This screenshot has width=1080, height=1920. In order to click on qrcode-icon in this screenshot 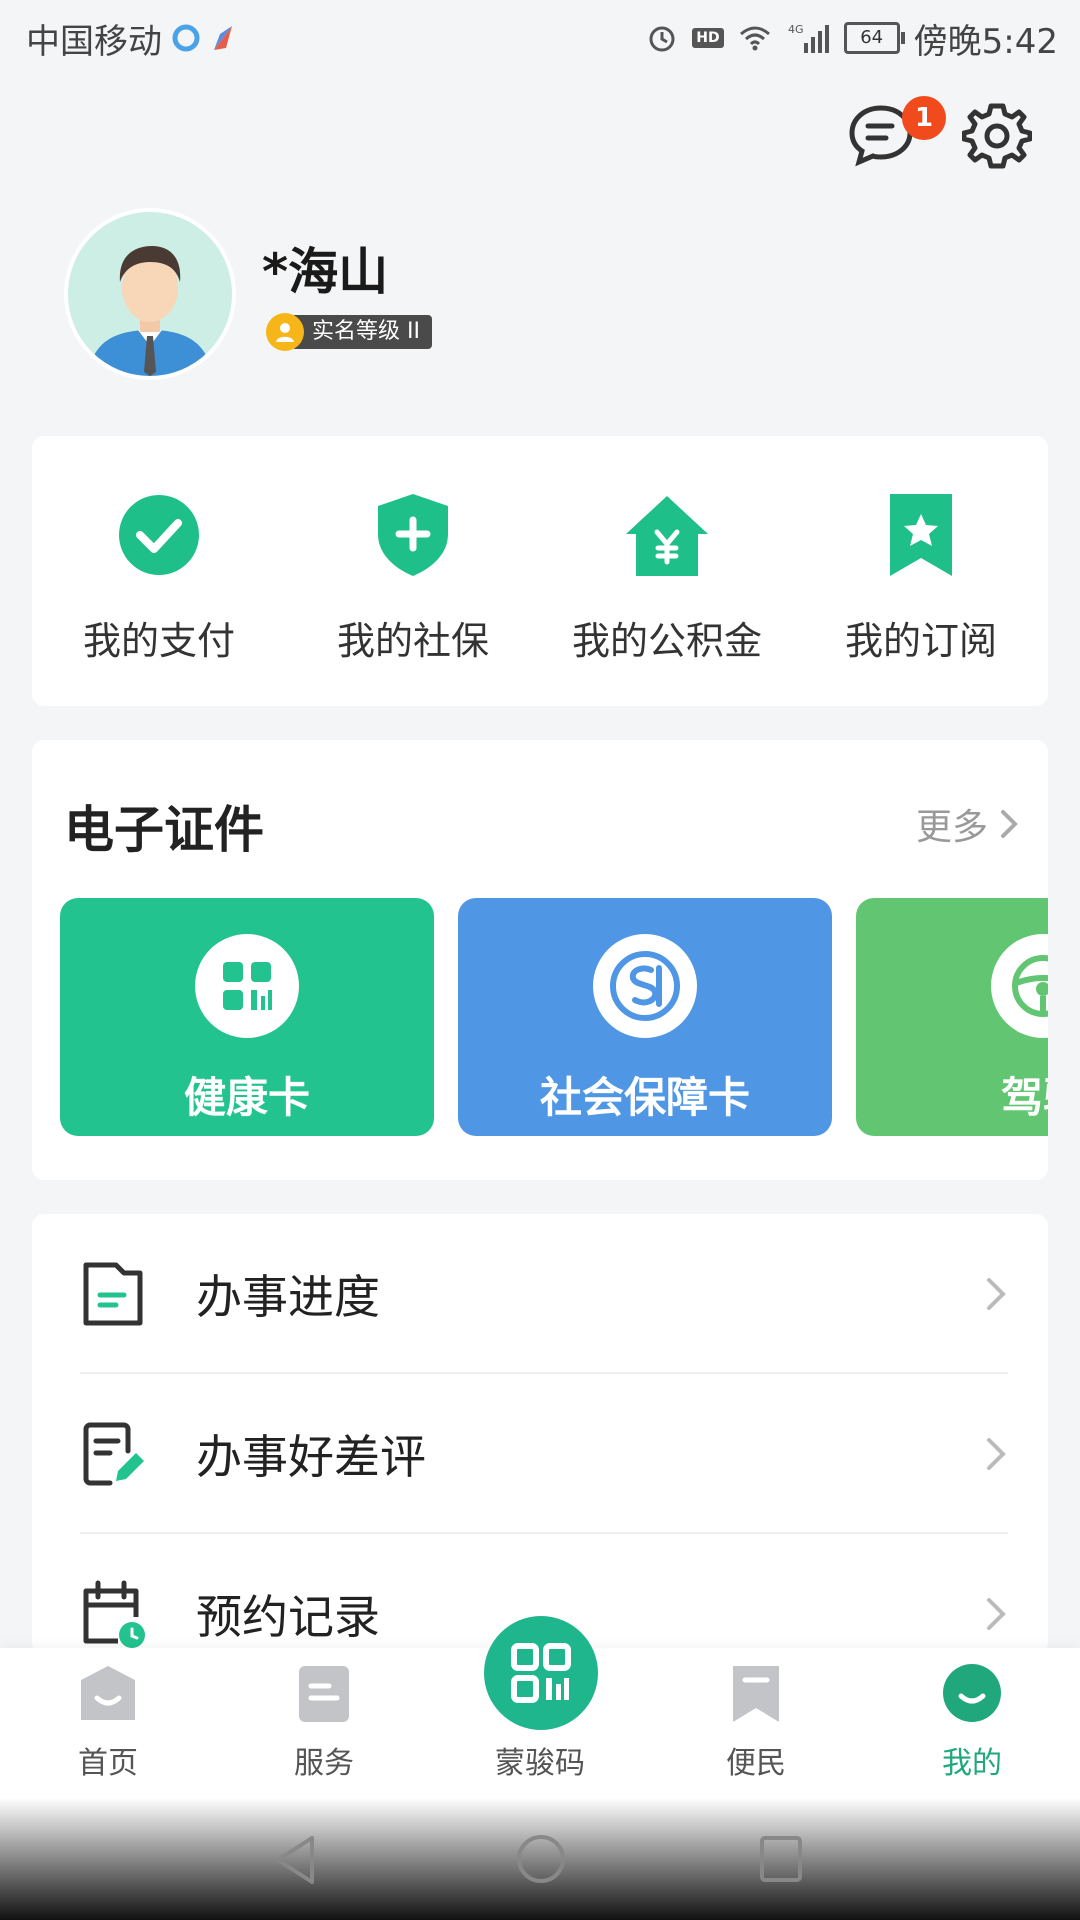, I will do `click(541, 1673)`.